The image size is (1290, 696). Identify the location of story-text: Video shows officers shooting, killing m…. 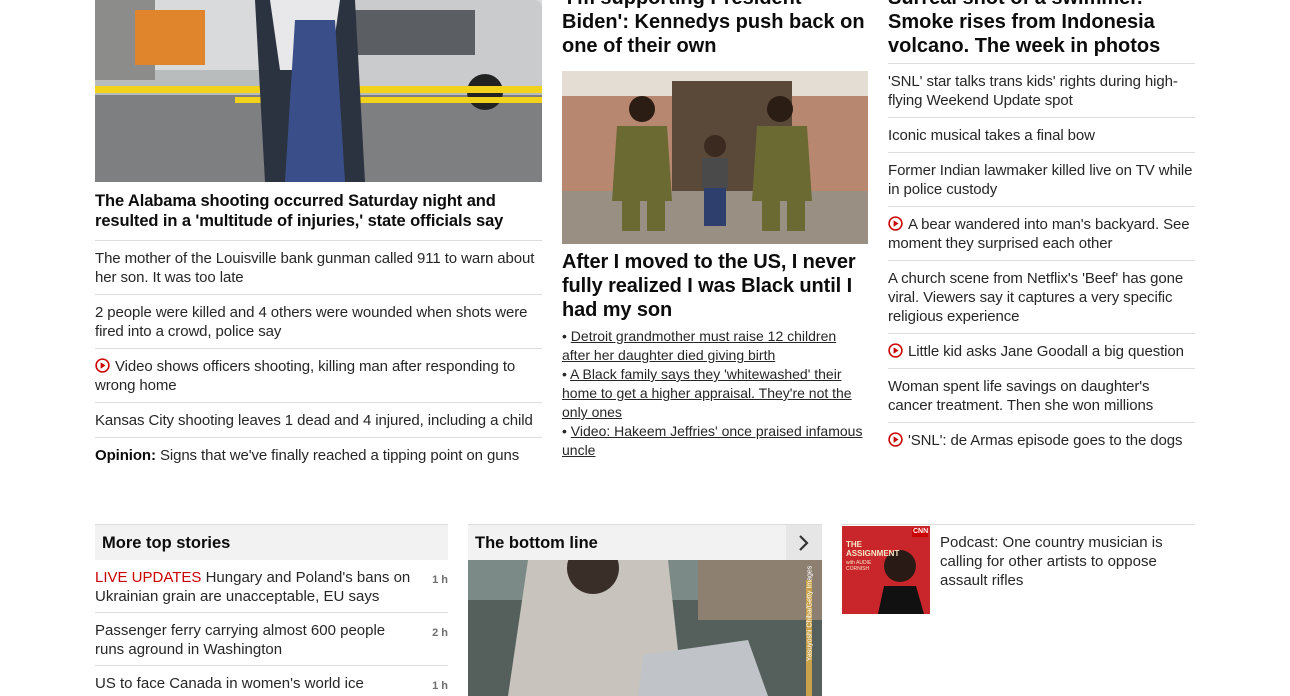
(305, 376).